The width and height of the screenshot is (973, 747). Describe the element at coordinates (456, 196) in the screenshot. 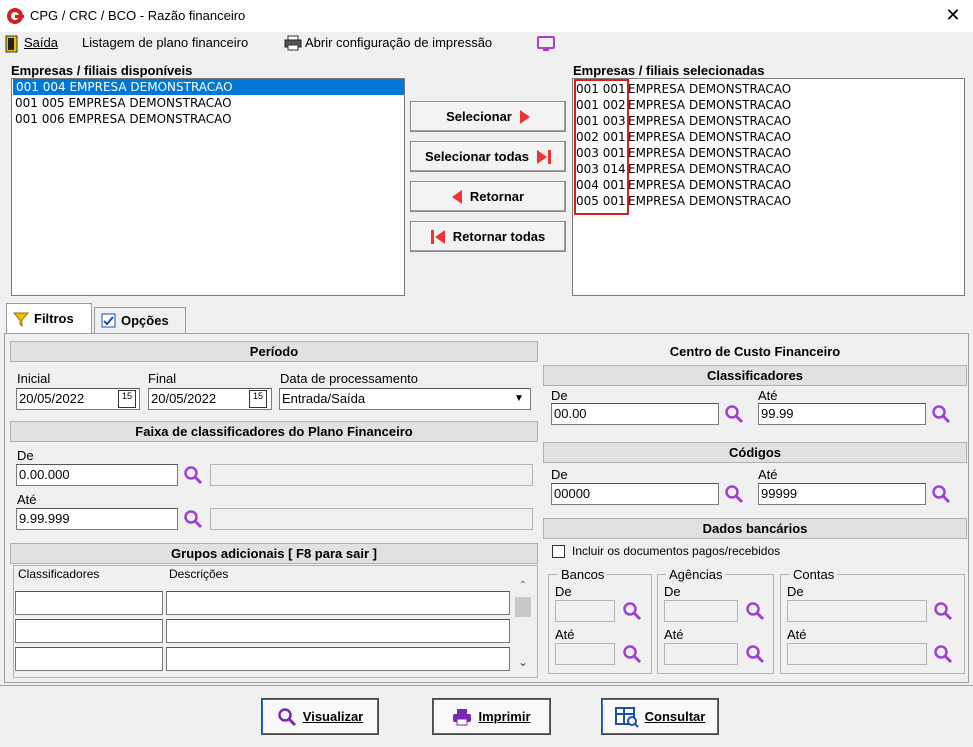

I see `arrow-left-icon` at that location.